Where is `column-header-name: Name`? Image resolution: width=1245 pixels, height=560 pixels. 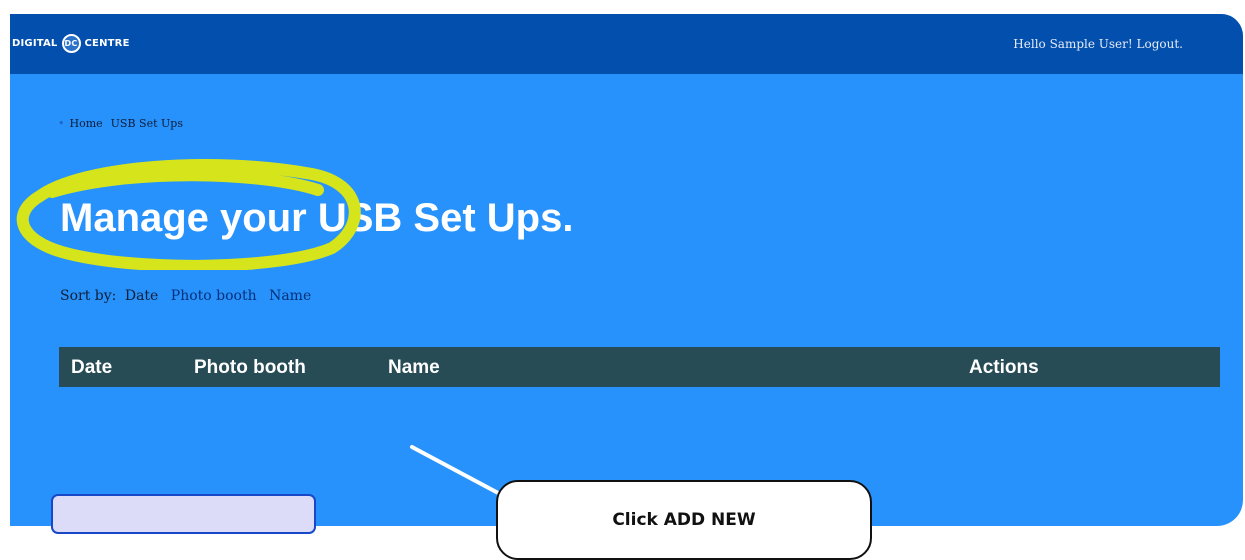 column-header-name: Name is located at coordinates (414, 368).